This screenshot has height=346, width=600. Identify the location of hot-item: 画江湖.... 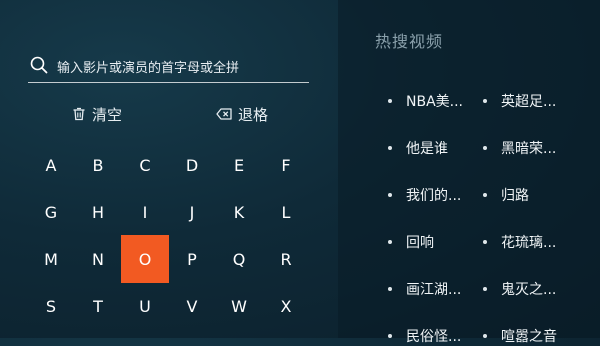
(424, 289).